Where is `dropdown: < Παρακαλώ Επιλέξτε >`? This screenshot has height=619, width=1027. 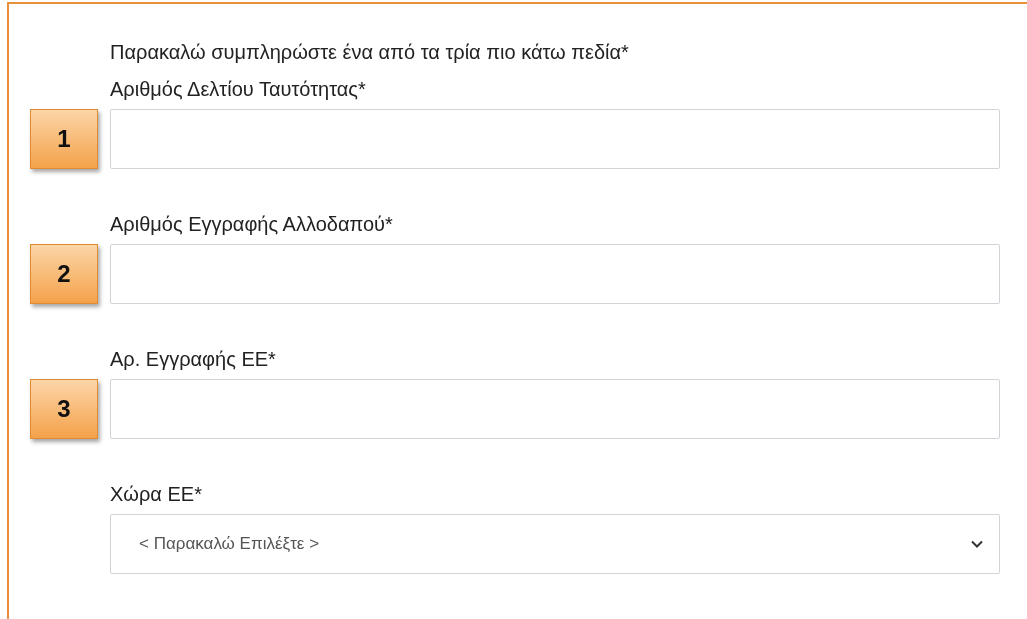
dropdown: < Παρακαλώ Επιλέξτε > is located at coordinates (555, 544).